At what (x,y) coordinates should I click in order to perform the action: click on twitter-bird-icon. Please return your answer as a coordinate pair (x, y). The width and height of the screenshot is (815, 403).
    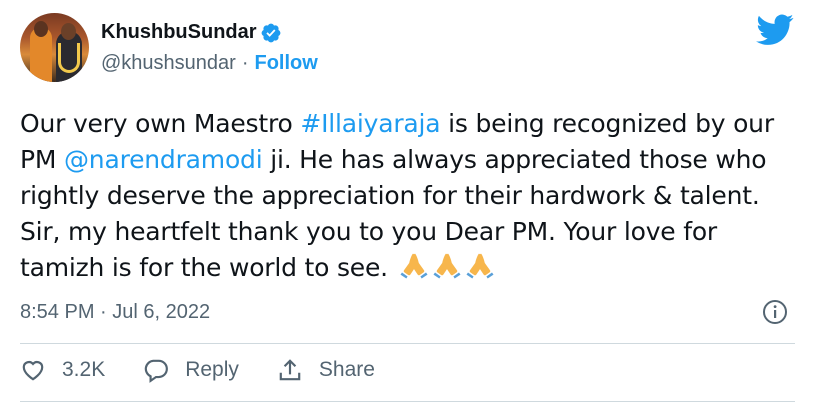
    Looking at the image, I should click on (775, 30).